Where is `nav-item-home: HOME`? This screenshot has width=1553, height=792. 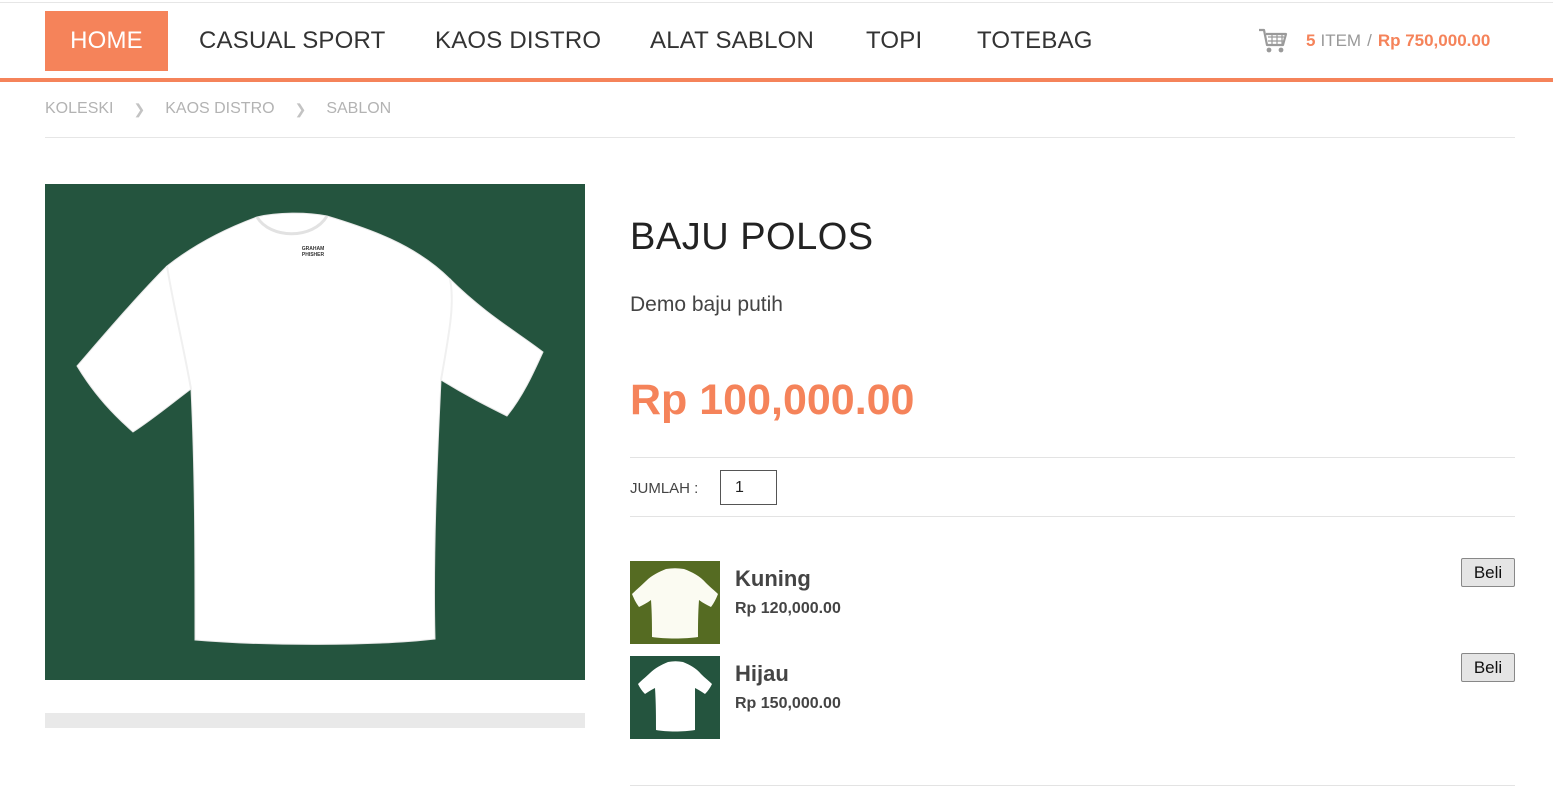 nav-item-home: HOME is located at coordinates (106, 41).